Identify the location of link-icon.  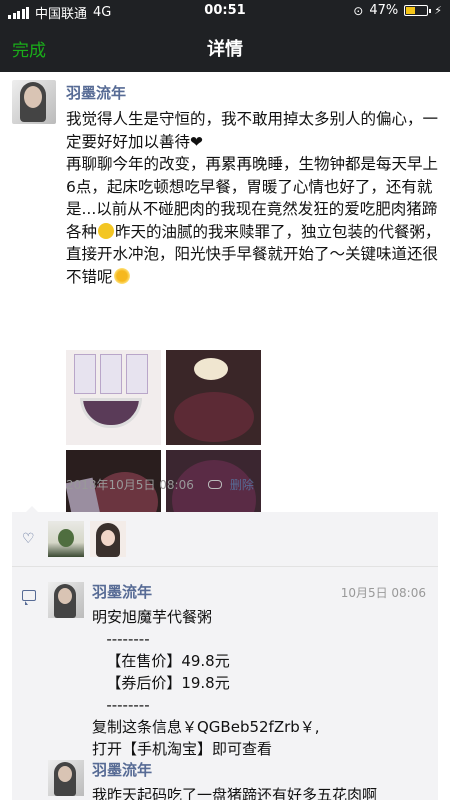
(214, 484).